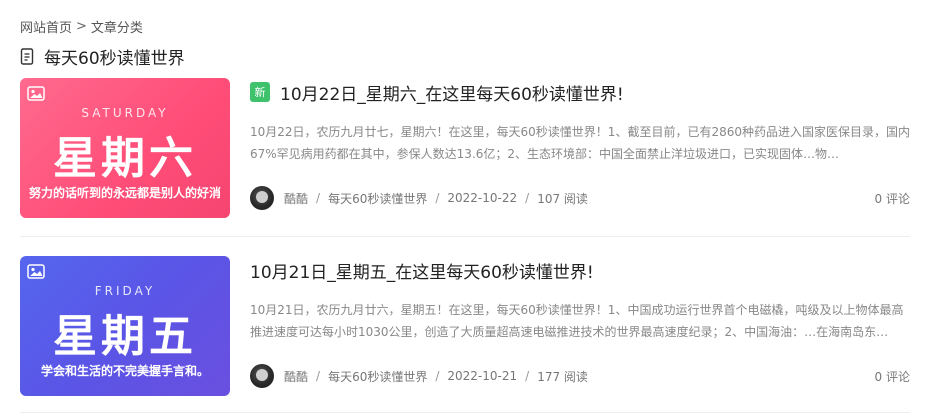 This screenshot has width=928, height=417. What do you see at coordinates (124, 193) in the screenshot?
I see `thumbnail-slogan: 努力的话听到的永远都是别人的好消` at bounding box center [124, 193].